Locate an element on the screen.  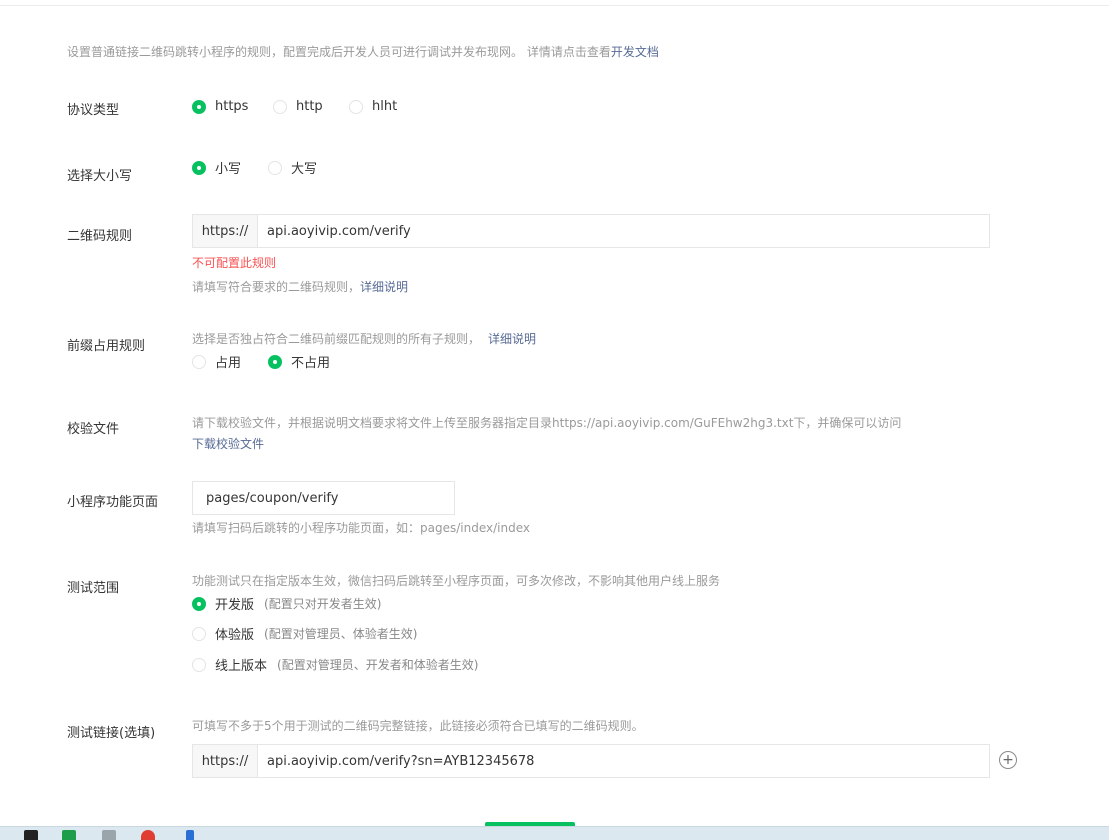
qr-rule-value: api.aoyivip.com/verify is located at coordinates (339, 231).